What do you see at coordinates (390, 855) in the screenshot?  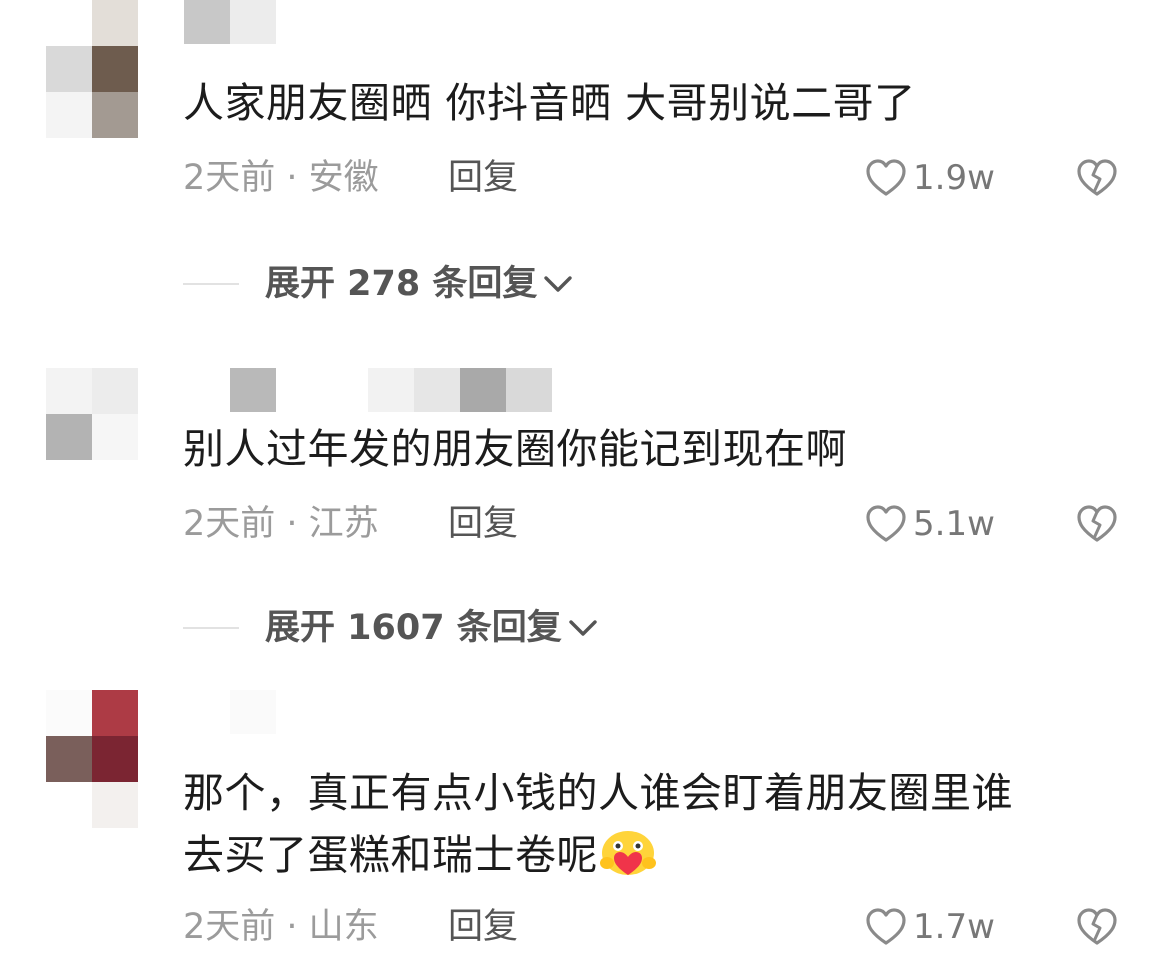 I see `comment-text-line-content: 去买了蛋糕和瑞士卷呢` at bounding box center [390, 855].